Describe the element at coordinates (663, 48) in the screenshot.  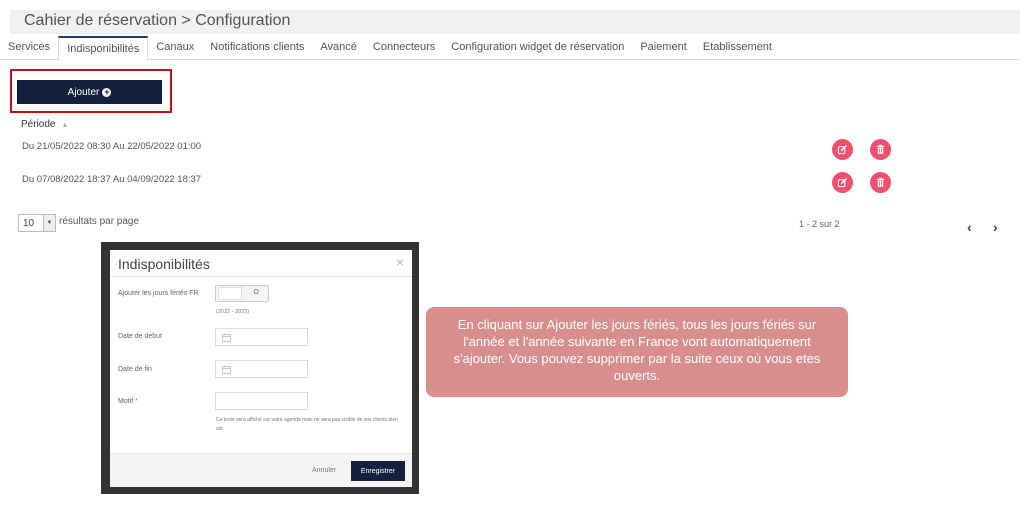
I see `tab-paiement: Paiement` at that location.